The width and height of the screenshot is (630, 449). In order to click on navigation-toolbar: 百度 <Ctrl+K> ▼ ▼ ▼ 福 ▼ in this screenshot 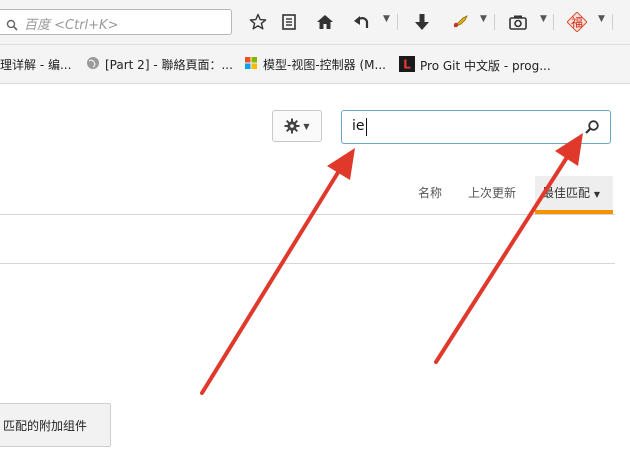, I will do `click(315, 22)`.